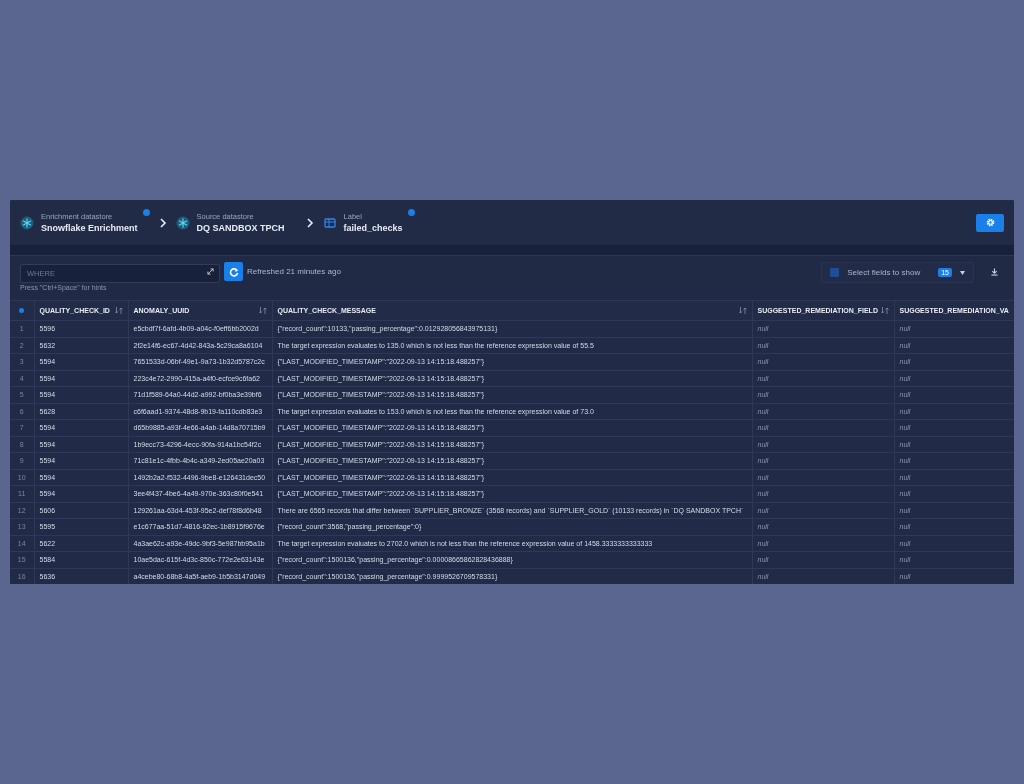  What do you see at coordinates (884, 272) in the screenshot?
I see `field-selector-label: Select fields to show` at bounding box center [884, 272].